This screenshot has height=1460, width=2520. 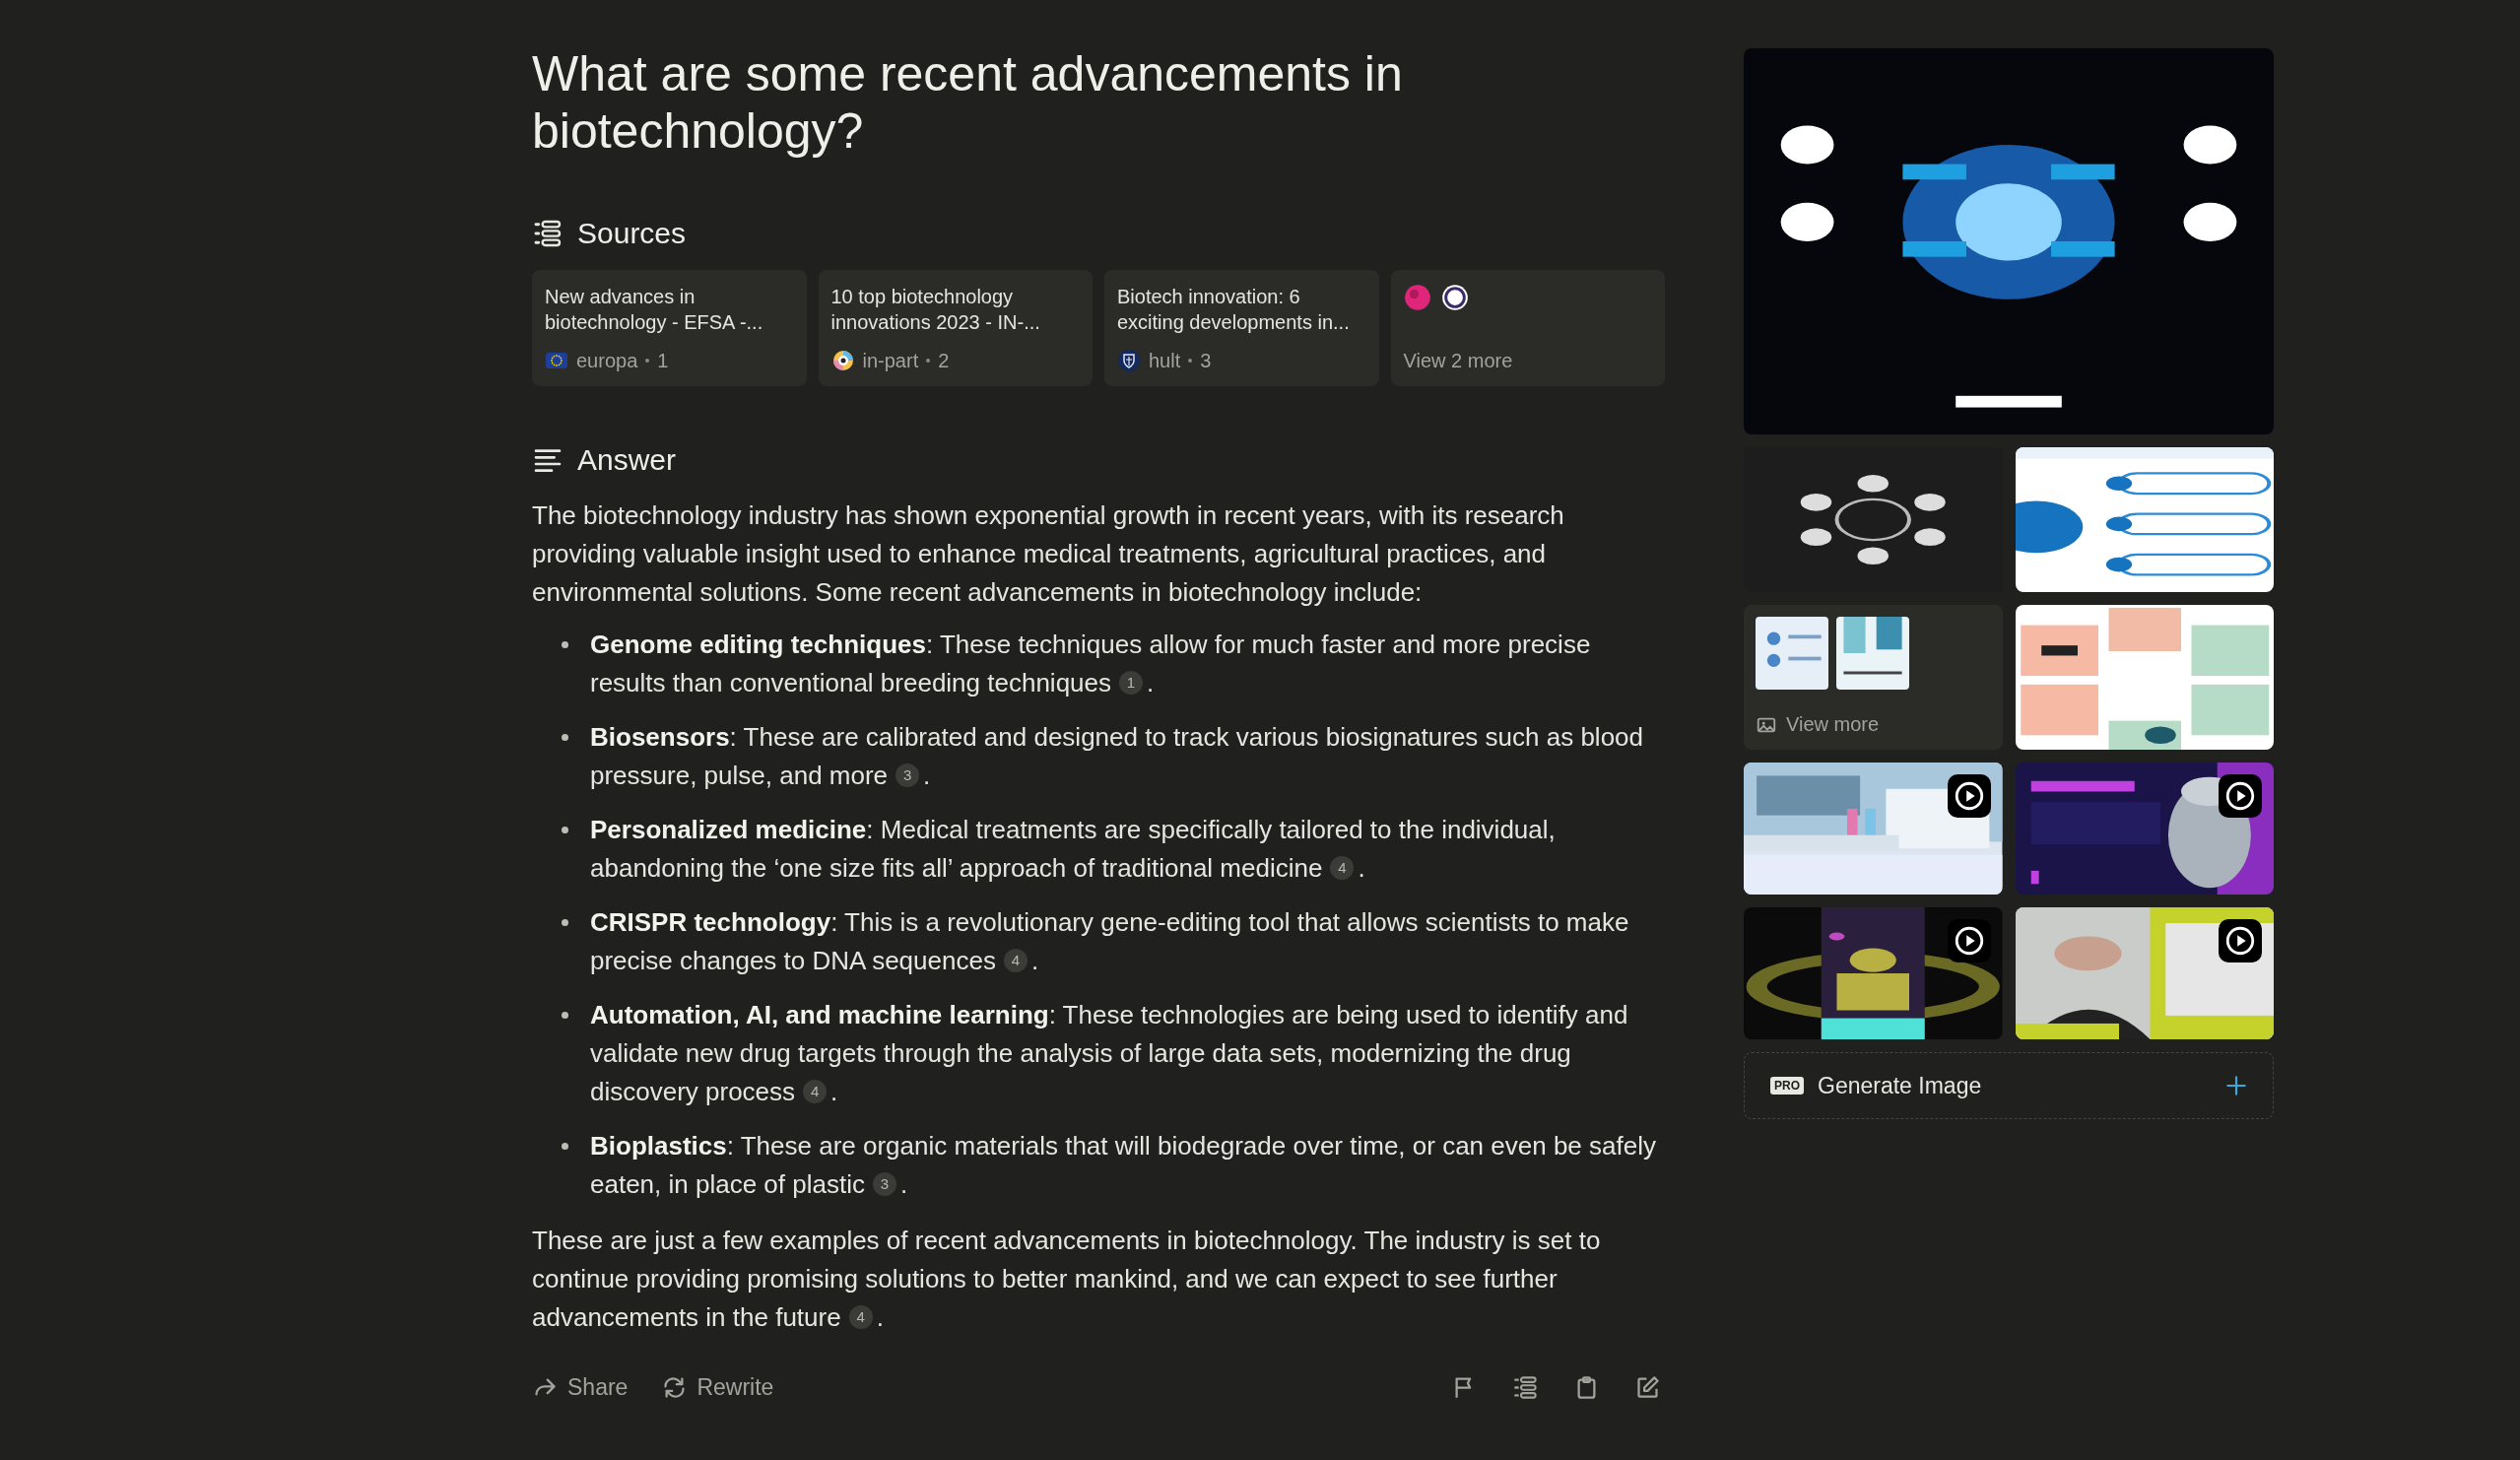 I want to click on bullet-text: Automation, AI, and machine learning: These technologies are being used to identify and validate new drug targets through the analysis of large data sets, modernizing the drug discovery process 4 ., so click(x=1109, y=1053).